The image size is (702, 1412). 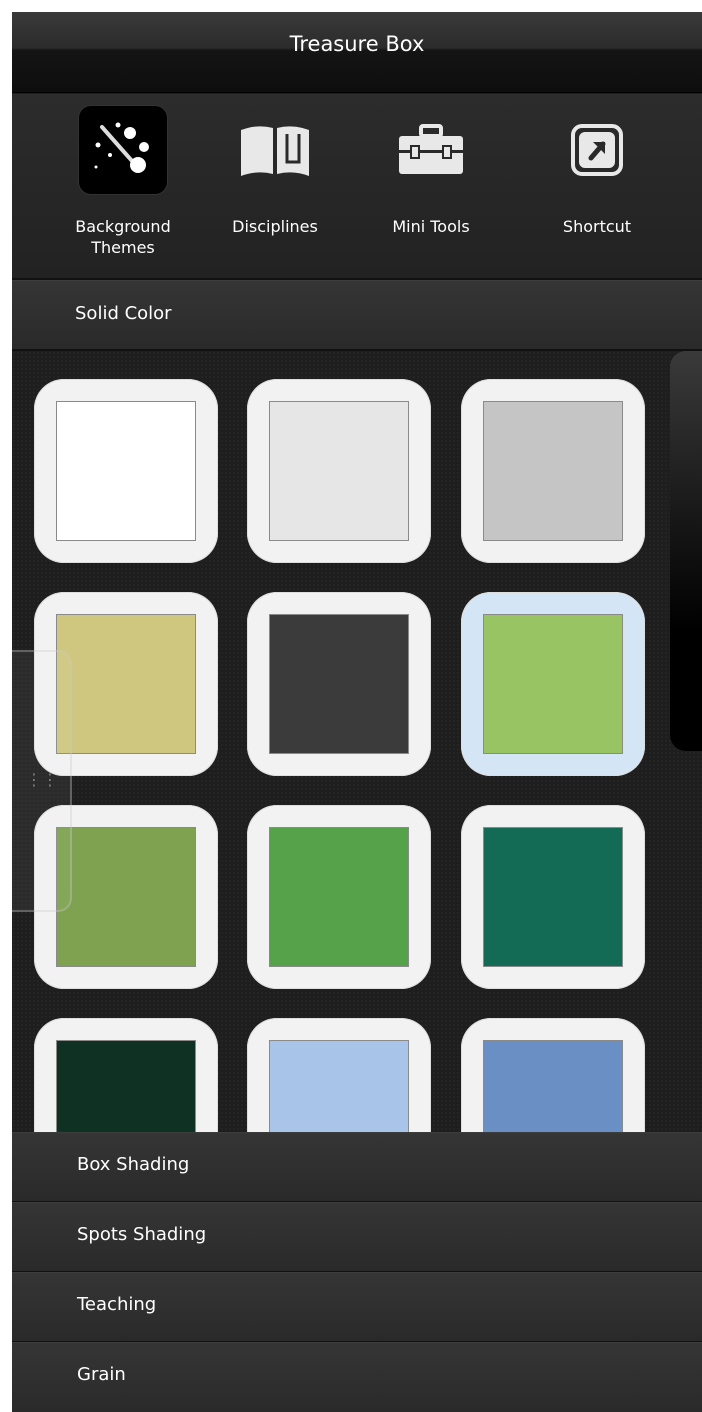 I want to click on tab-shortcut: Shortcut, so click(x=597, y=186).